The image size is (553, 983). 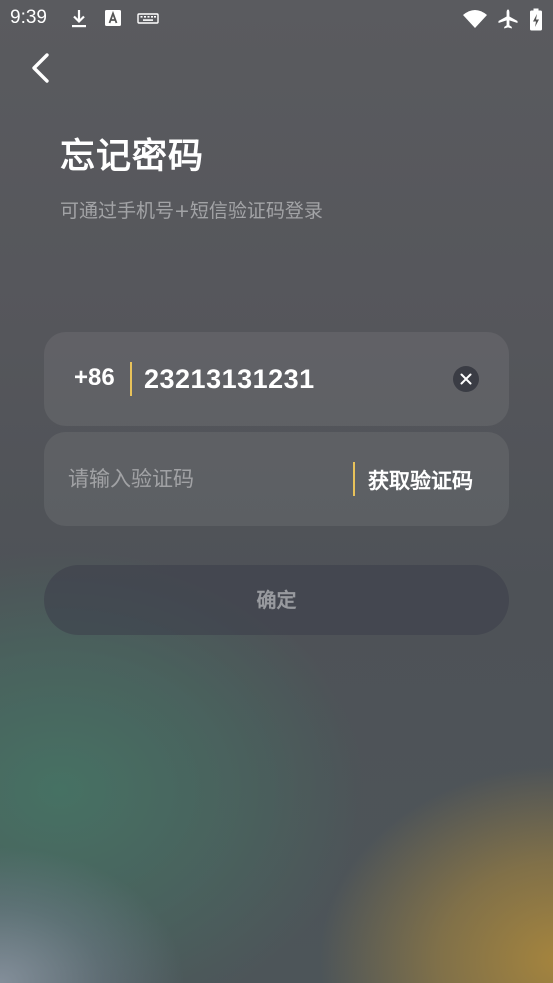 I want to click on phone-divider, so click(x=131, y=379).